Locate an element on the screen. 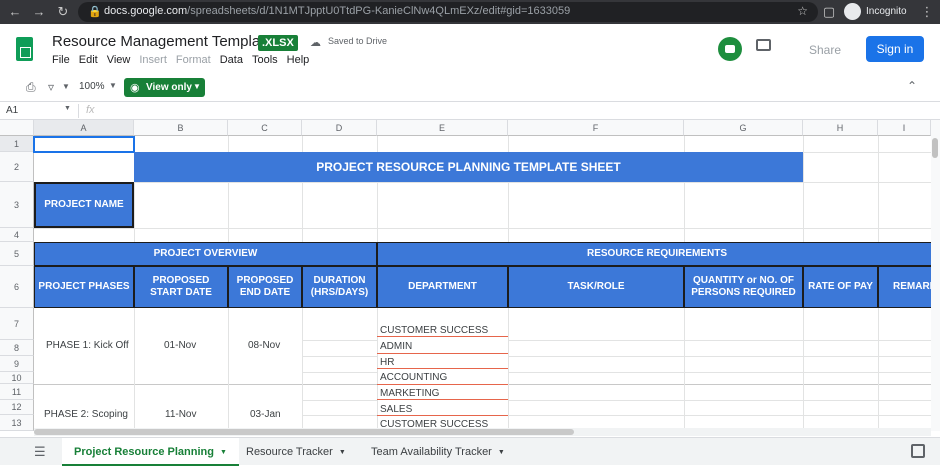  col-header-h: H is located at coordinates (840, 128).